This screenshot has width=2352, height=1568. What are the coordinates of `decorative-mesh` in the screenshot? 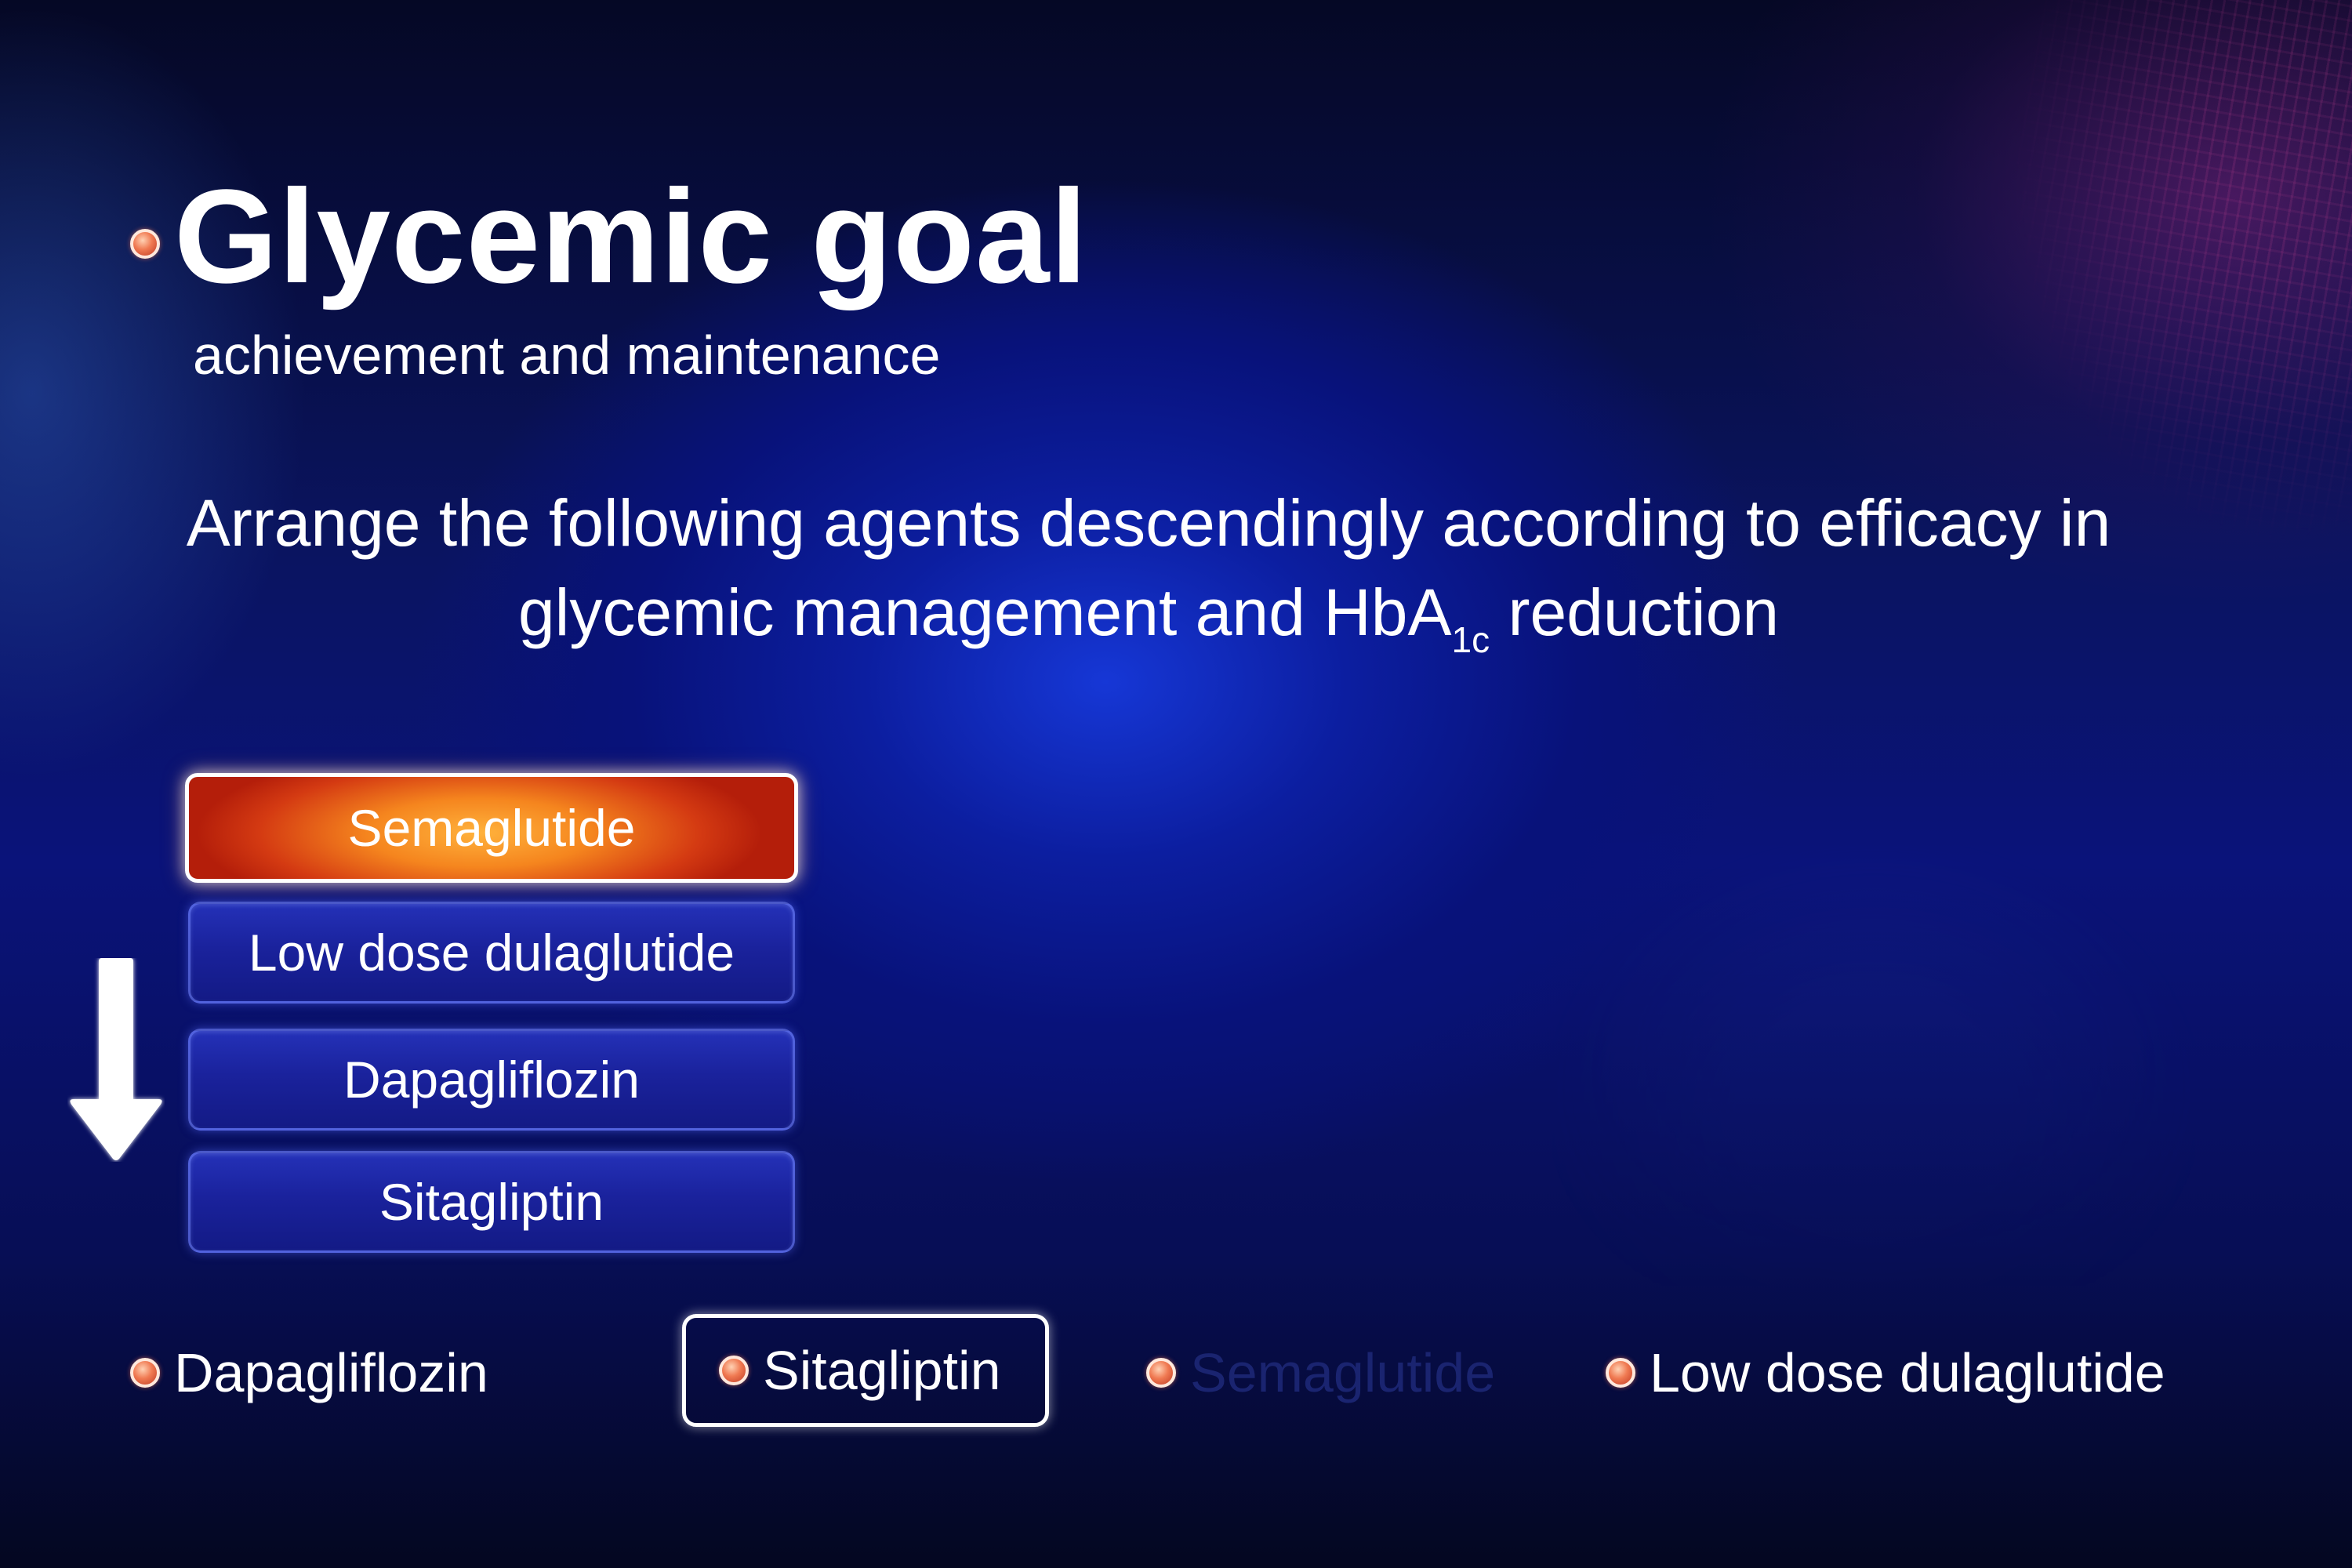 It's located at (2179, 274).